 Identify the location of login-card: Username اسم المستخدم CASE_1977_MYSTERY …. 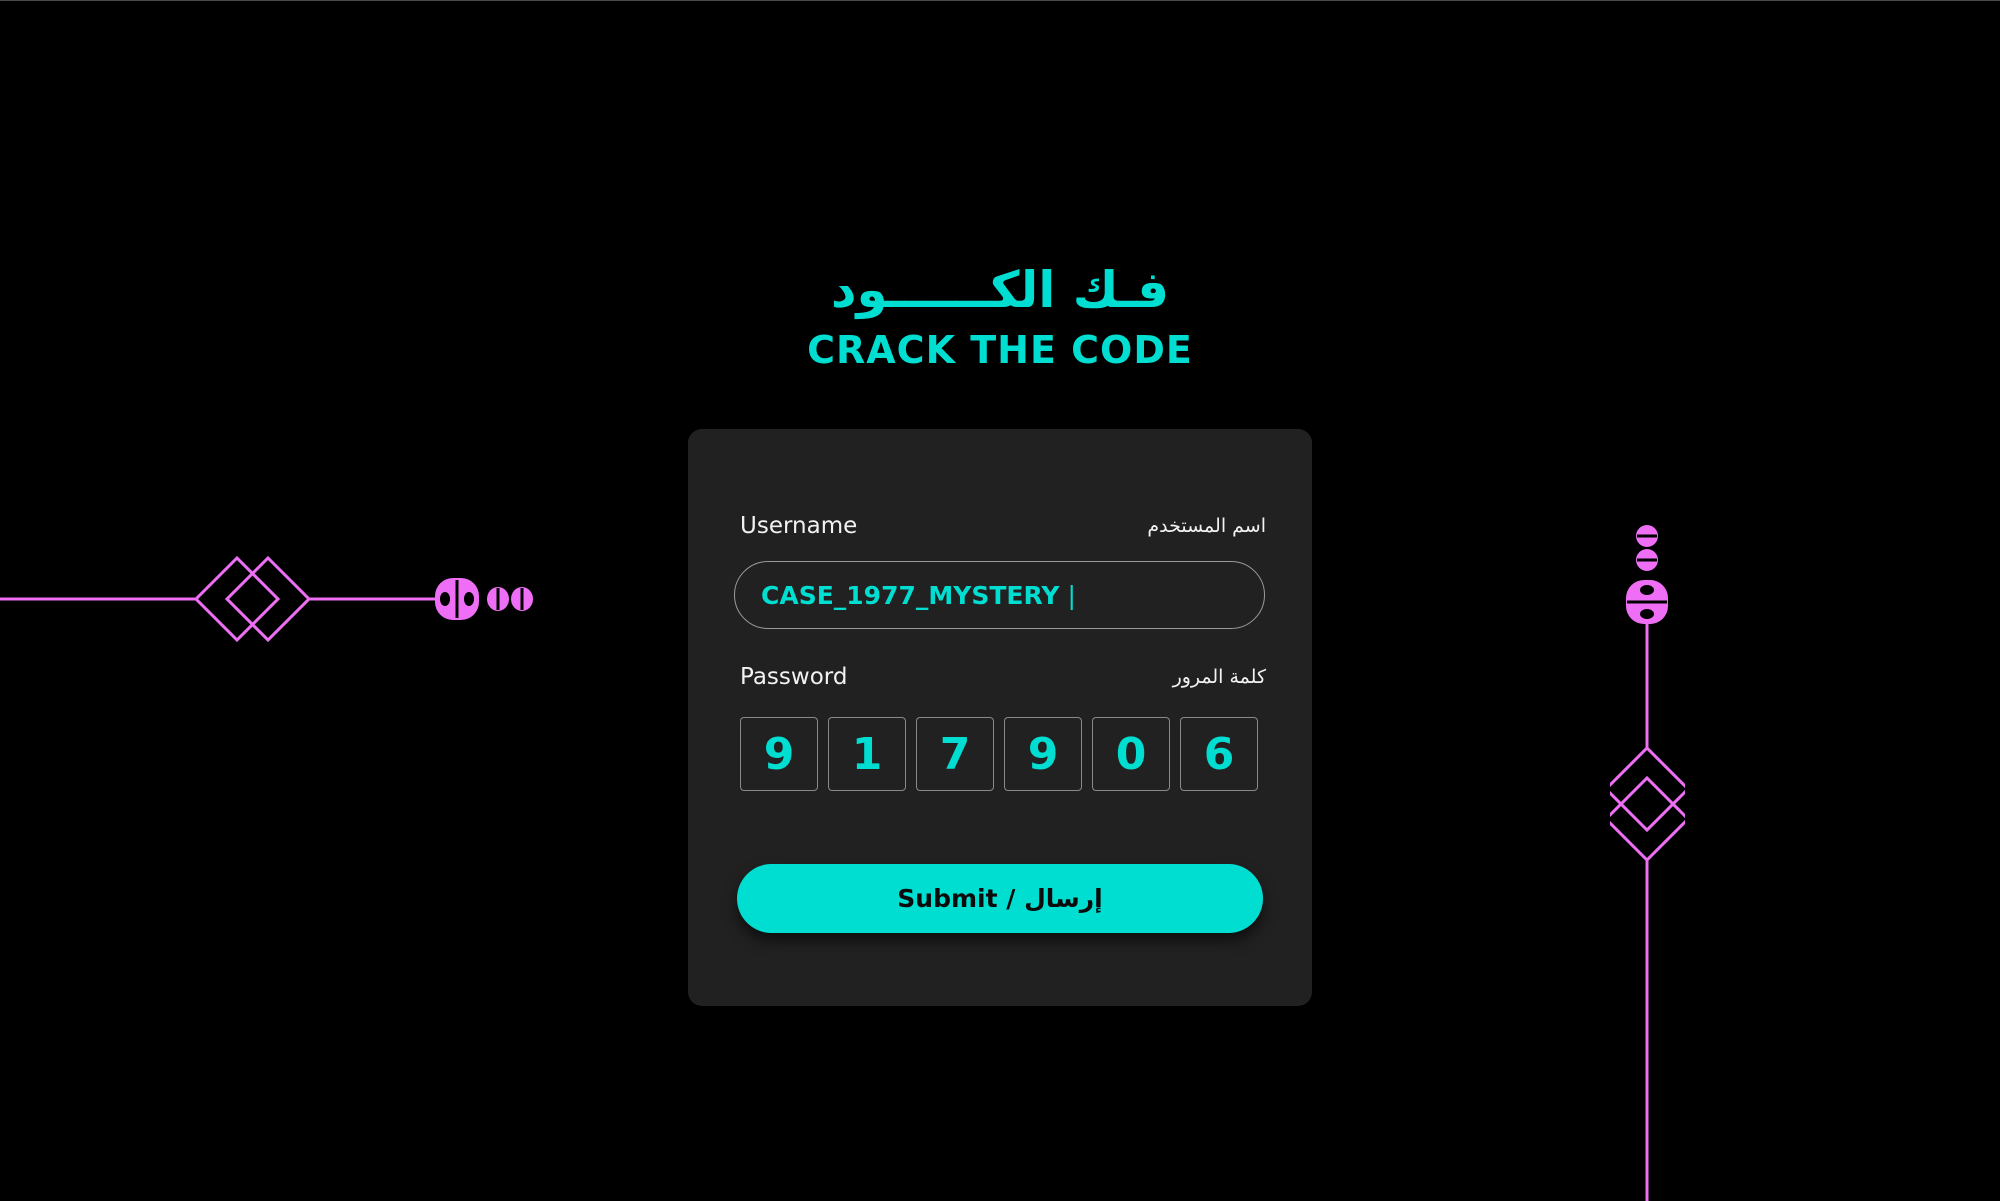
(1000, 717).